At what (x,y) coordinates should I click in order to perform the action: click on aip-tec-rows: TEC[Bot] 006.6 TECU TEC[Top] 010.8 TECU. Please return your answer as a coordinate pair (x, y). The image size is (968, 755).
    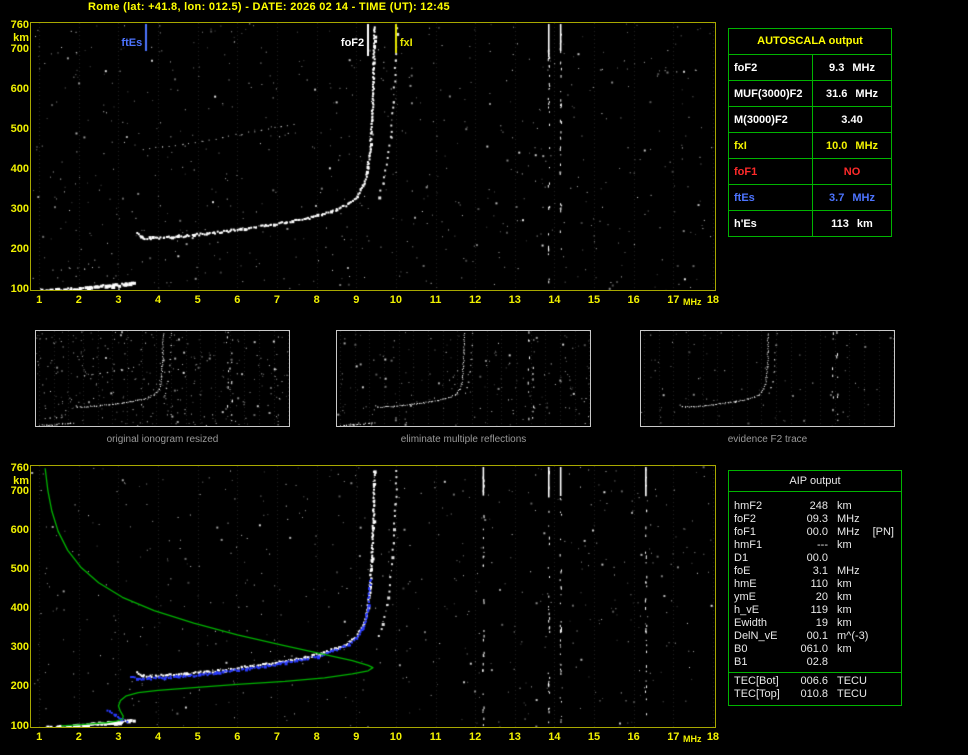
    Looking at the image, I should click on (815, 688).